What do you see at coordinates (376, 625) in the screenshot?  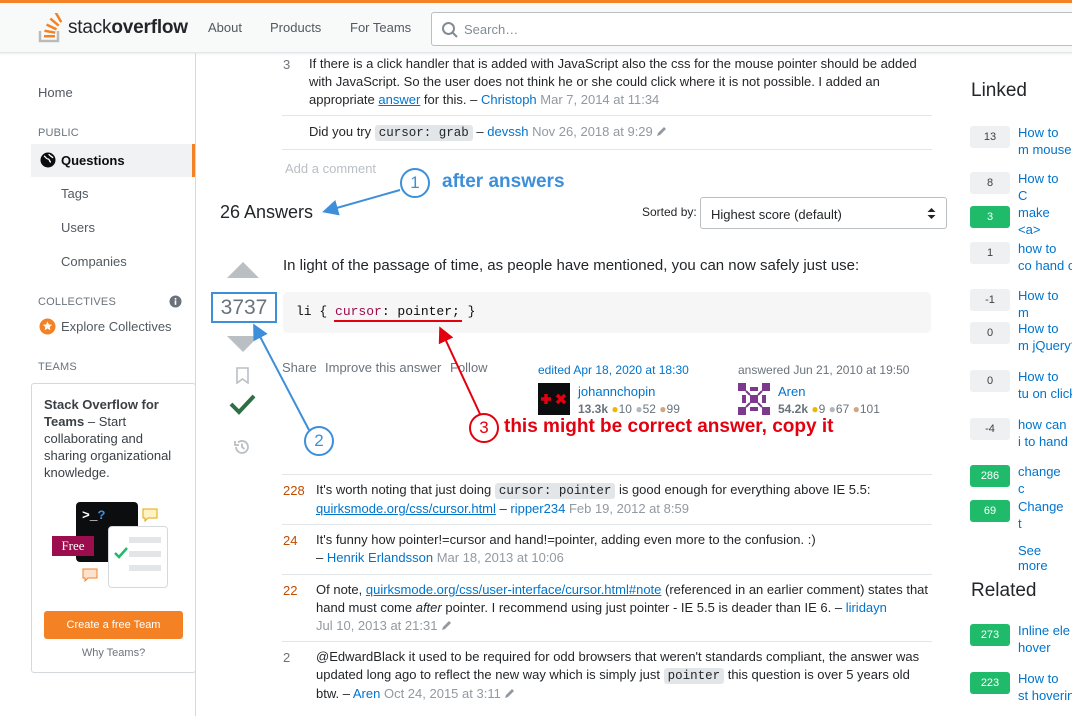 I see `comment-date: Jul 10, 2013 at 21:31` at bounding box center [376, 625].